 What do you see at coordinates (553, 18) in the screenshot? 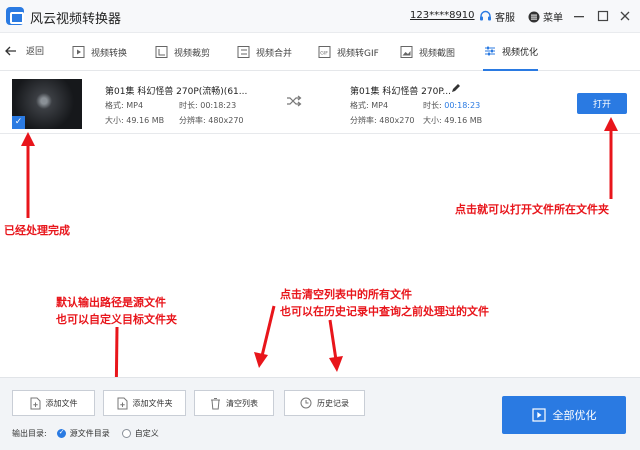
I see `menu-label: 菜单` at bounding box center [553, 18].